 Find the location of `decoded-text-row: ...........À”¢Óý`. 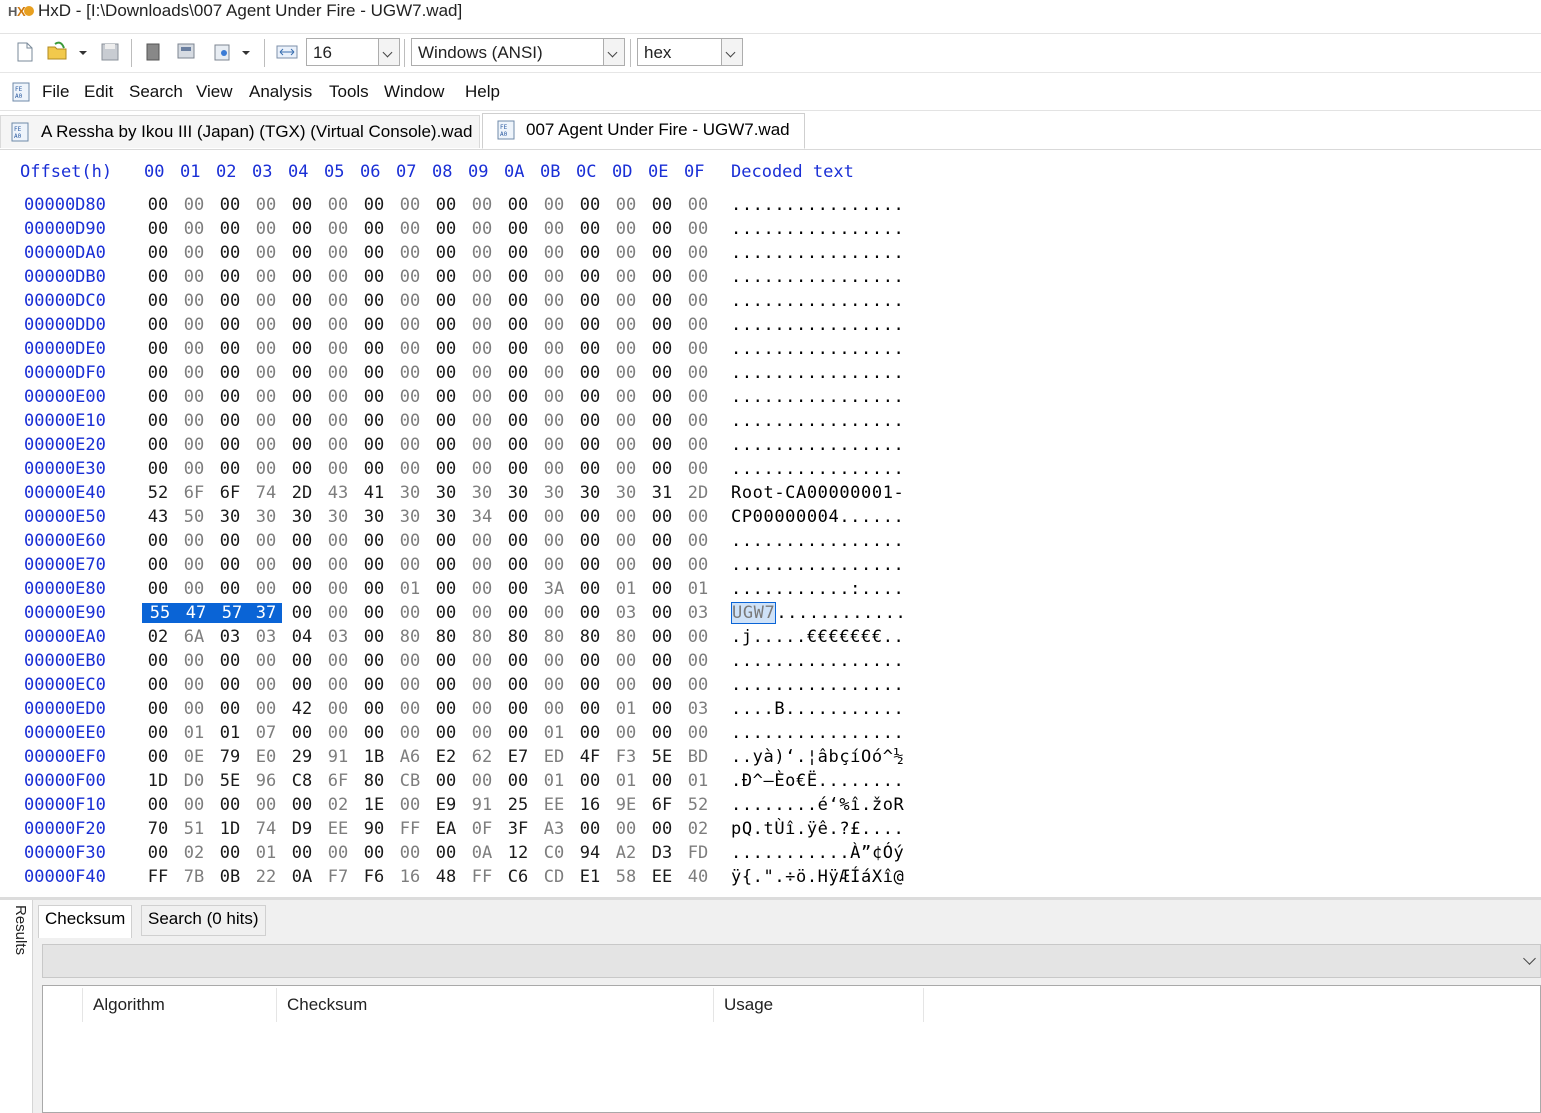

decoded-text-row: ...........À”¢Óý is located at coordinates (817, 853).